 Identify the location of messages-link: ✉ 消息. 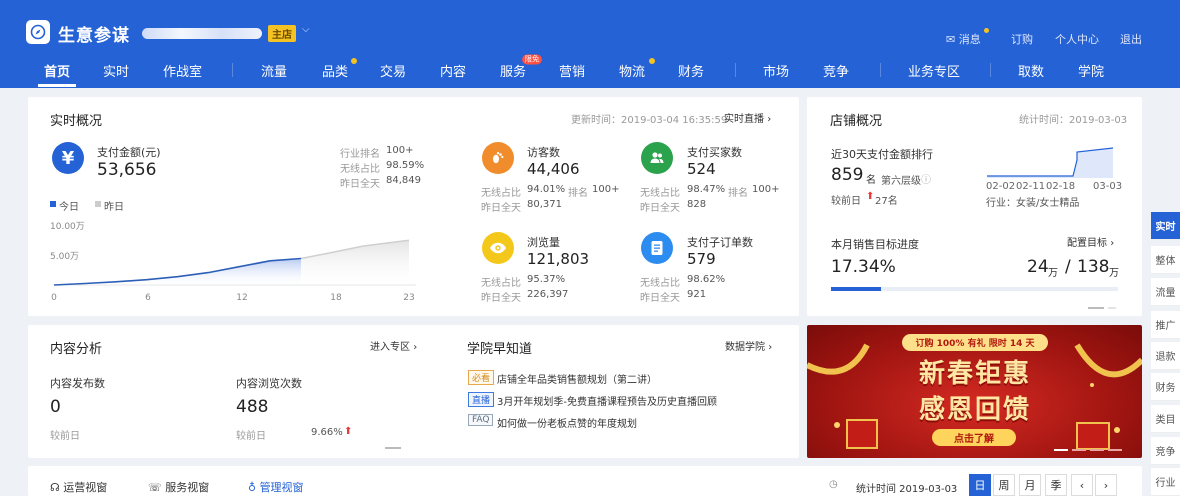
(963, 39).